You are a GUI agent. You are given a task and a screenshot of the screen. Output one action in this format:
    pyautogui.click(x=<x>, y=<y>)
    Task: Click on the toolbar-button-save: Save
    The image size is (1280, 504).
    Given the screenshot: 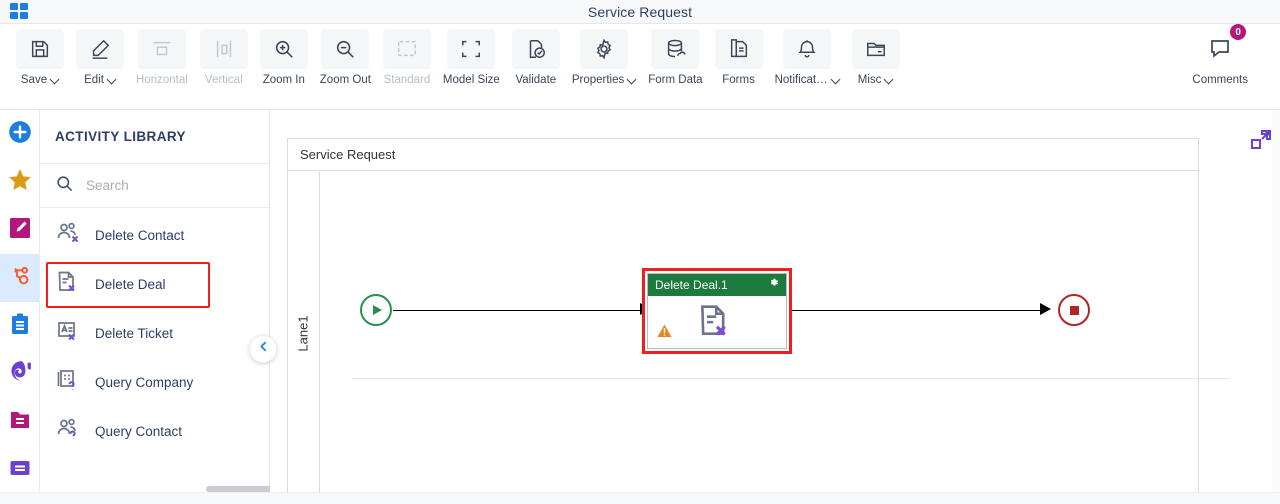 What is the action you would take?
    pyautogui.click(x=40, y=57)
    